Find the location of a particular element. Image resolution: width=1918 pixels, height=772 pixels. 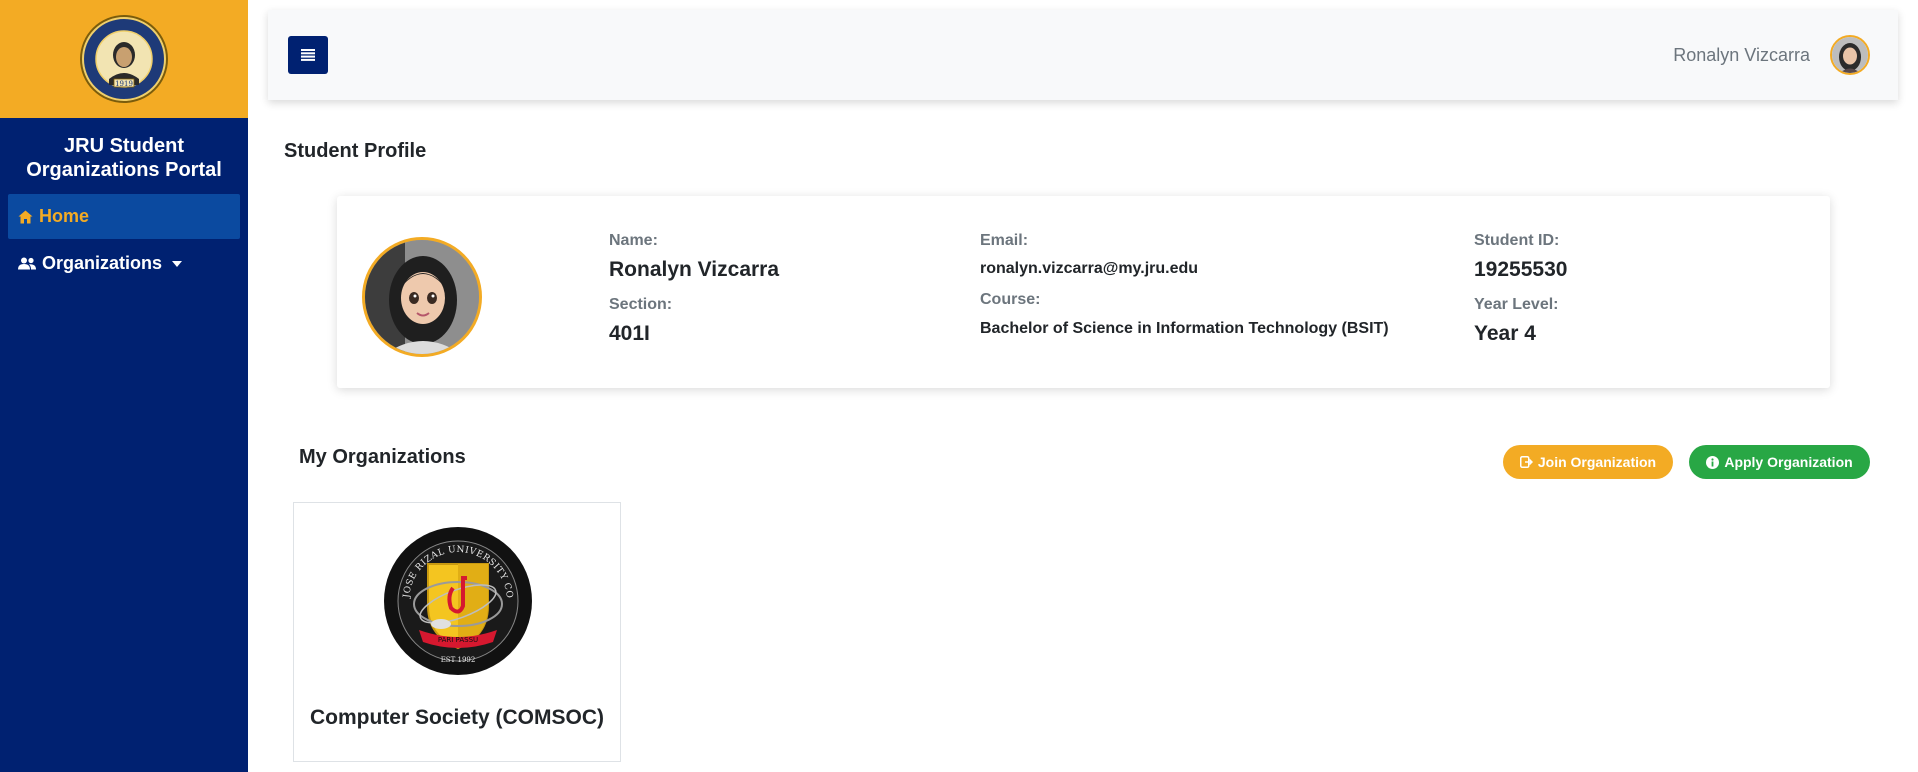

student-year-level: Year 4 is located at coordinates (1505, 333).